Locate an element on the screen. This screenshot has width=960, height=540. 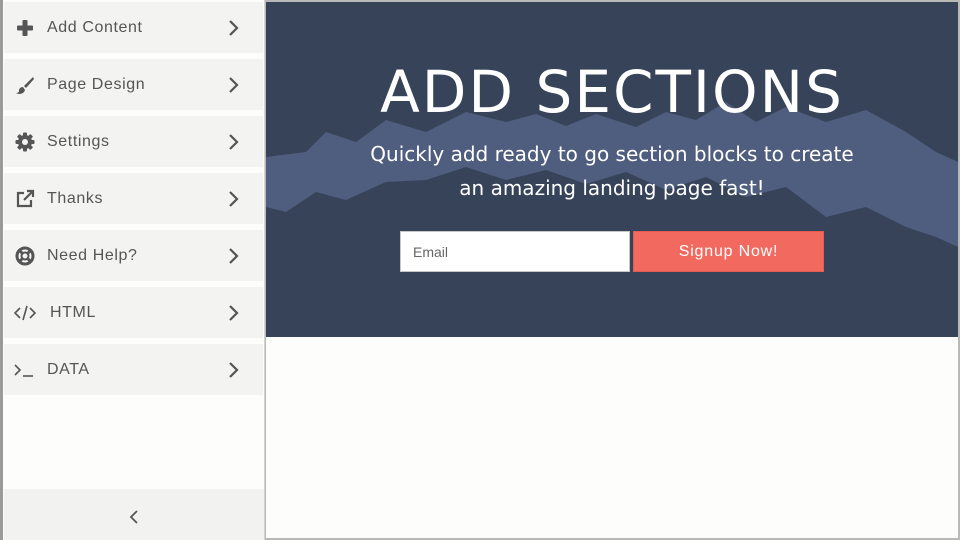
terminal-icon is located at coordinates (25, 370).